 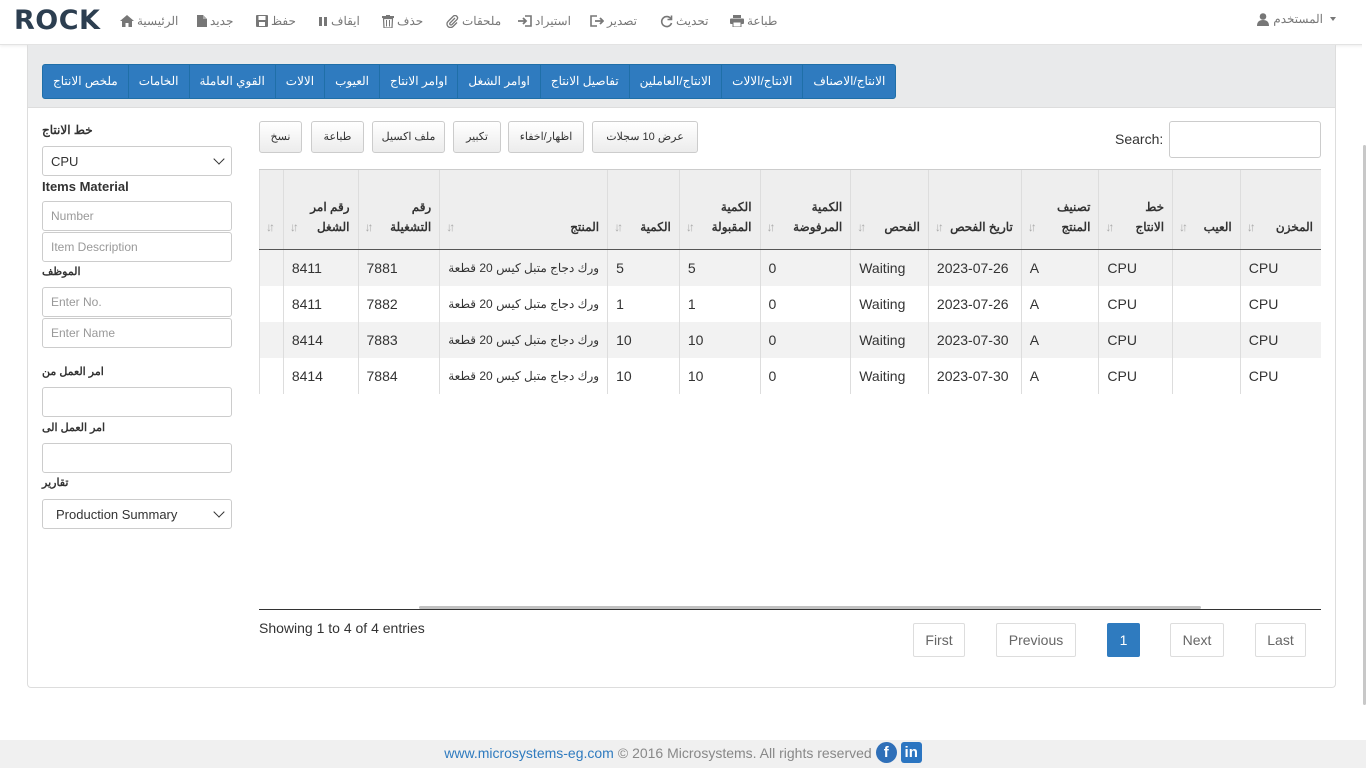 I want to click on import-icon, so click(x=525, y=21).